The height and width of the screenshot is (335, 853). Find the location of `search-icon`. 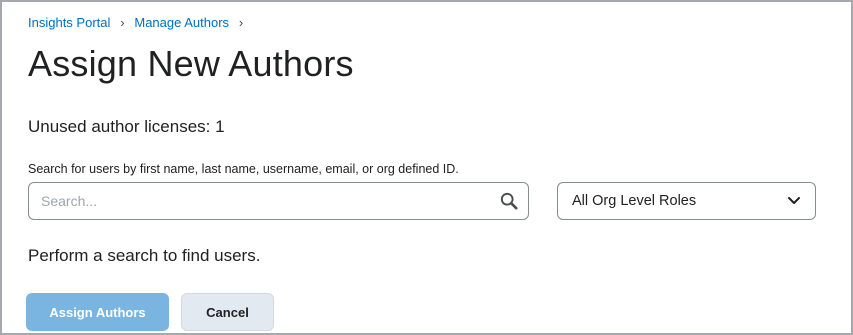

search-icon is located at coordinates (509, 201).